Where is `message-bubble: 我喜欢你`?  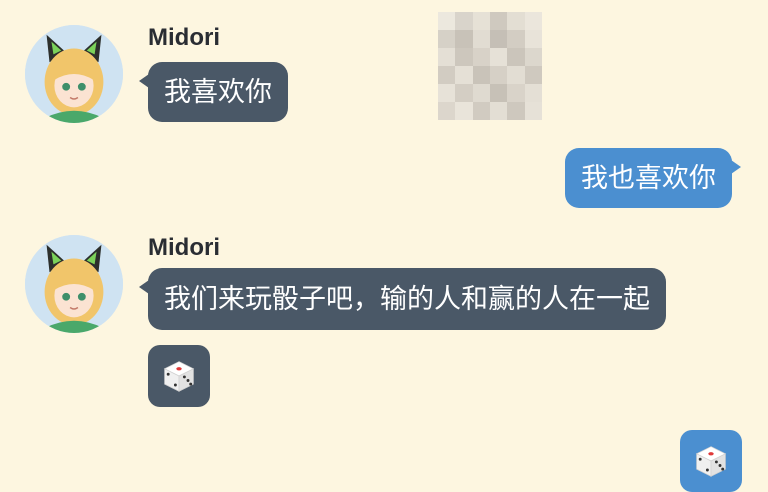 message-bubble: 我喜欢你 is located at coordinates (213, 92).